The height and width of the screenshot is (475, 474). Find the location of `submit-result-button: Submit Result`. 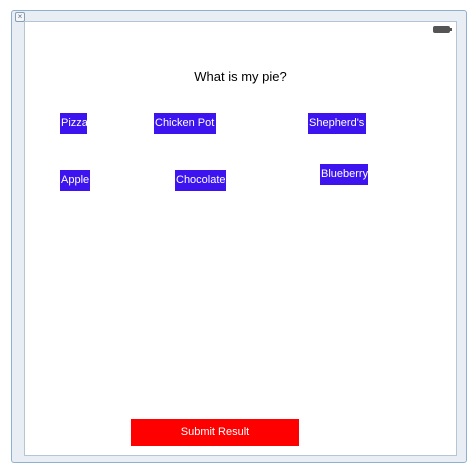

submit-result-button: Submit Result is located at coordinates (215, 432).